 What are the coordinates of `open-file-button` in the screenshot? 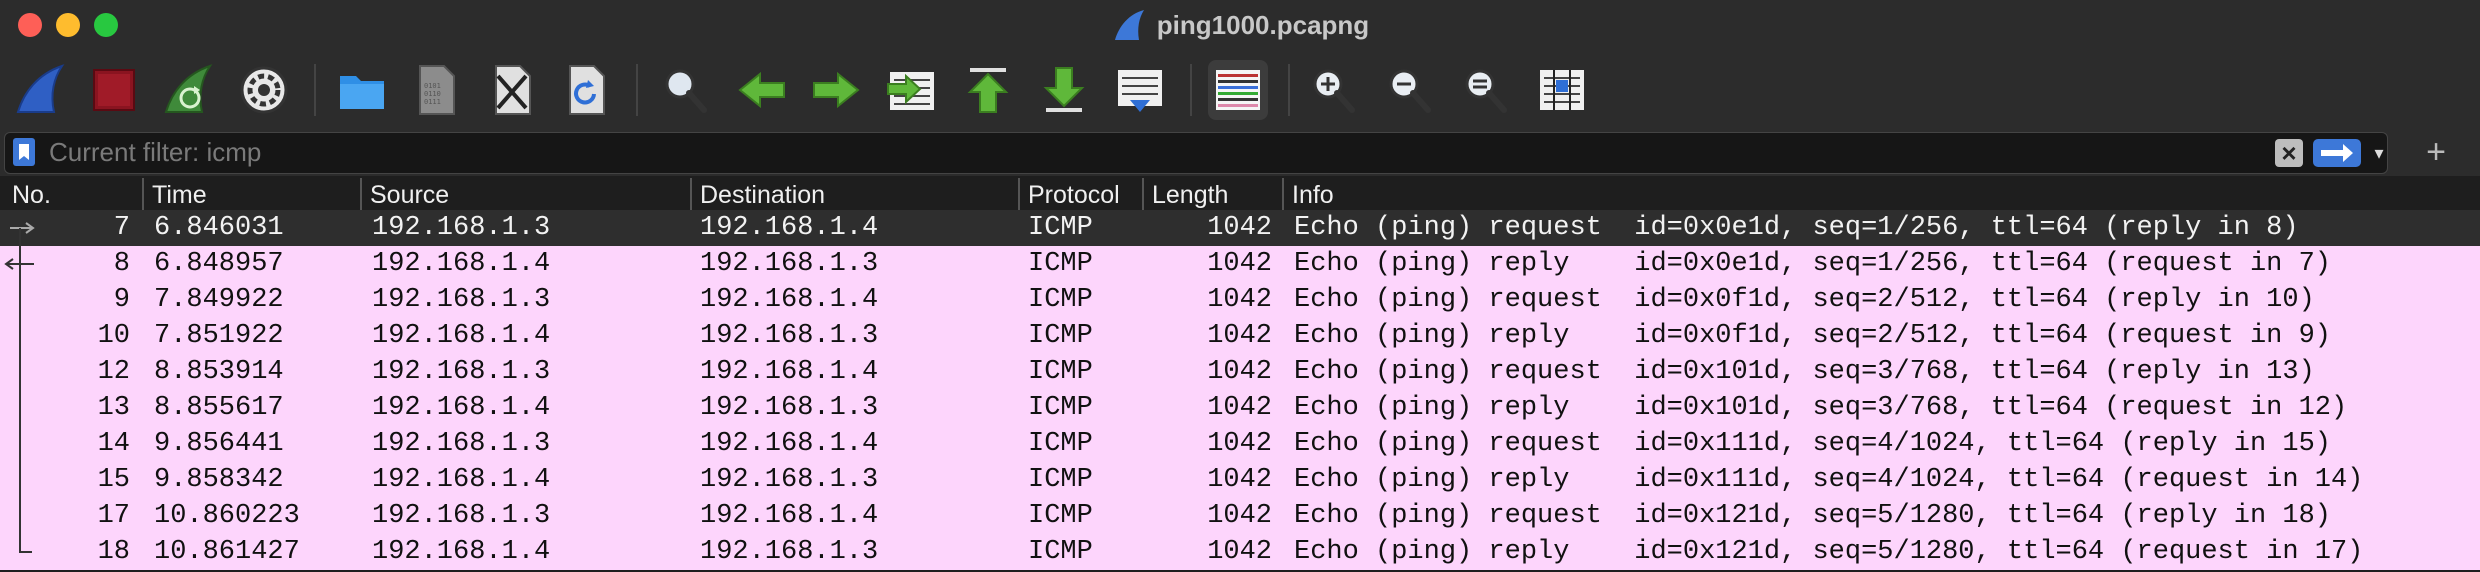 It's located at (362, 90).